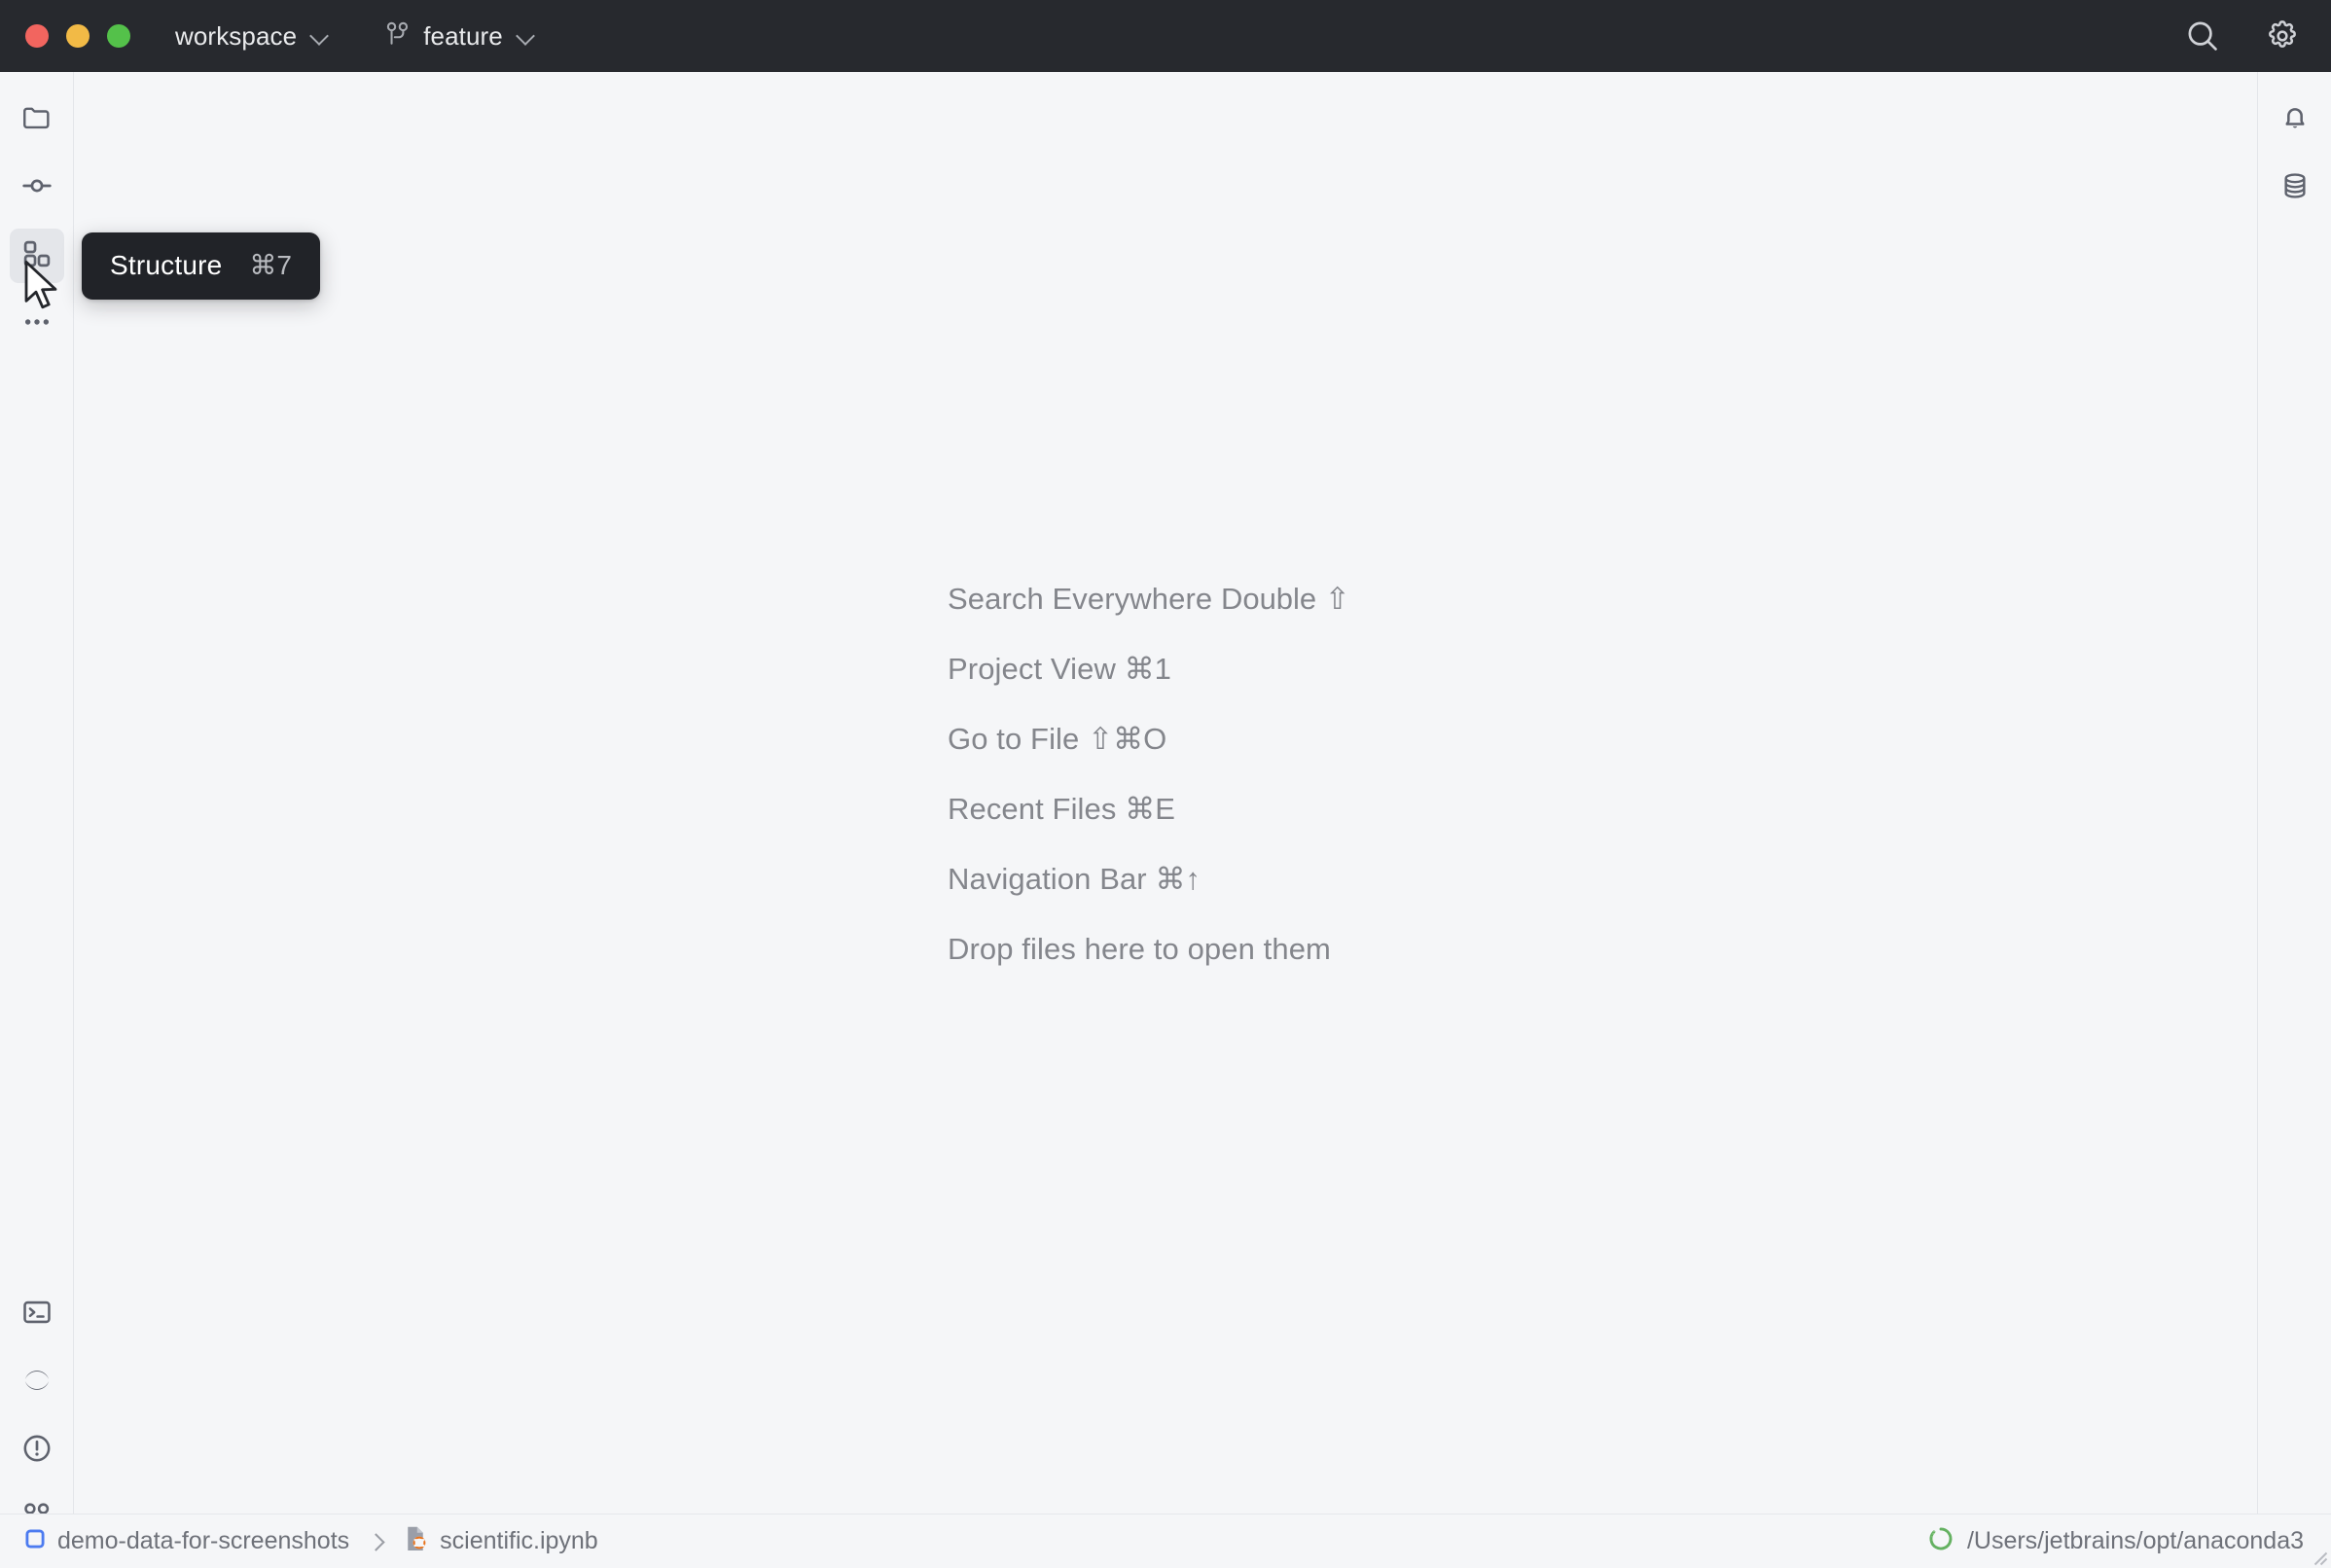  What do you see at coordinates (1940, 1541) in the screenshot?
I see `conda-icon` at bounding box center [1940, 1541].